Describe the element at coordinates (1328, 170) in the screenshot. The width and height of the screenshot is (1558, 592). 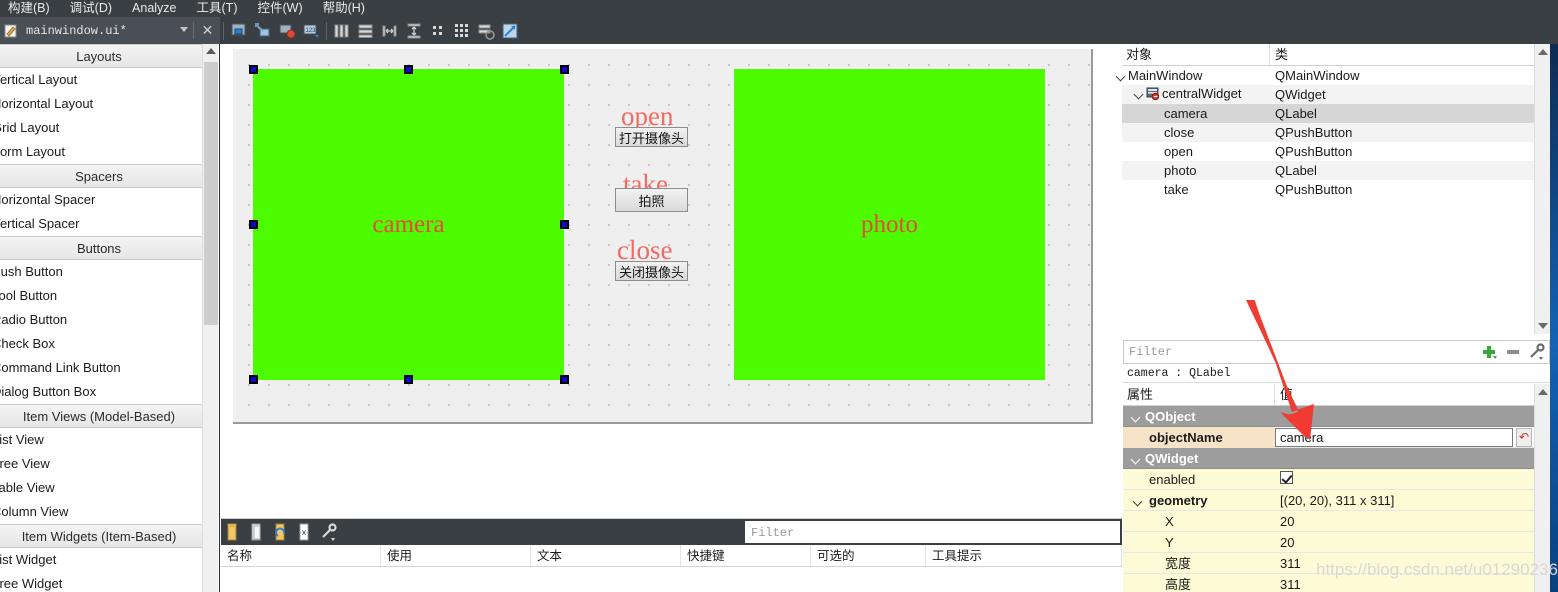
I see `object-tree-row: photo QLabel` at that location.